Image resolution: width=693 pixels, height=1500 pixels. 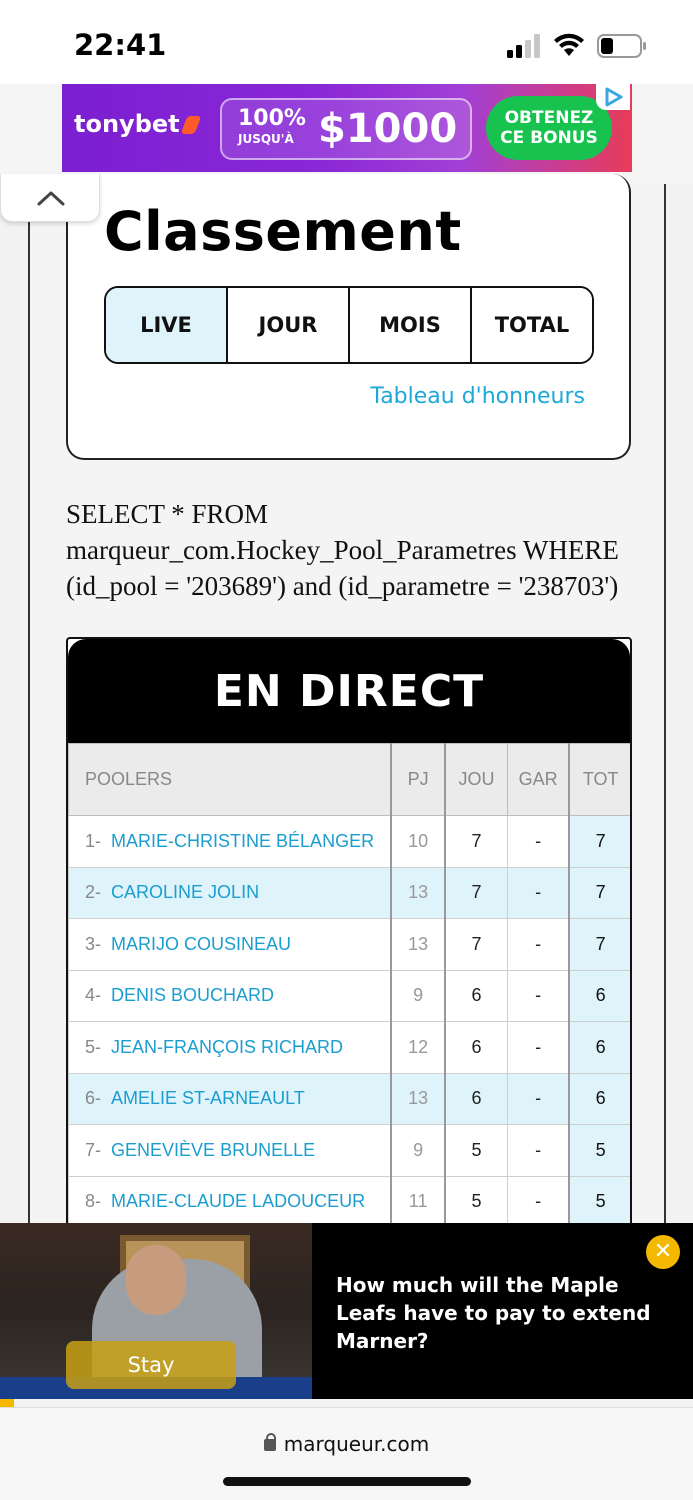 I want to click on table-row: 2- CAROLINE JOLIN 13 7-7, so click(x=349, y=892).